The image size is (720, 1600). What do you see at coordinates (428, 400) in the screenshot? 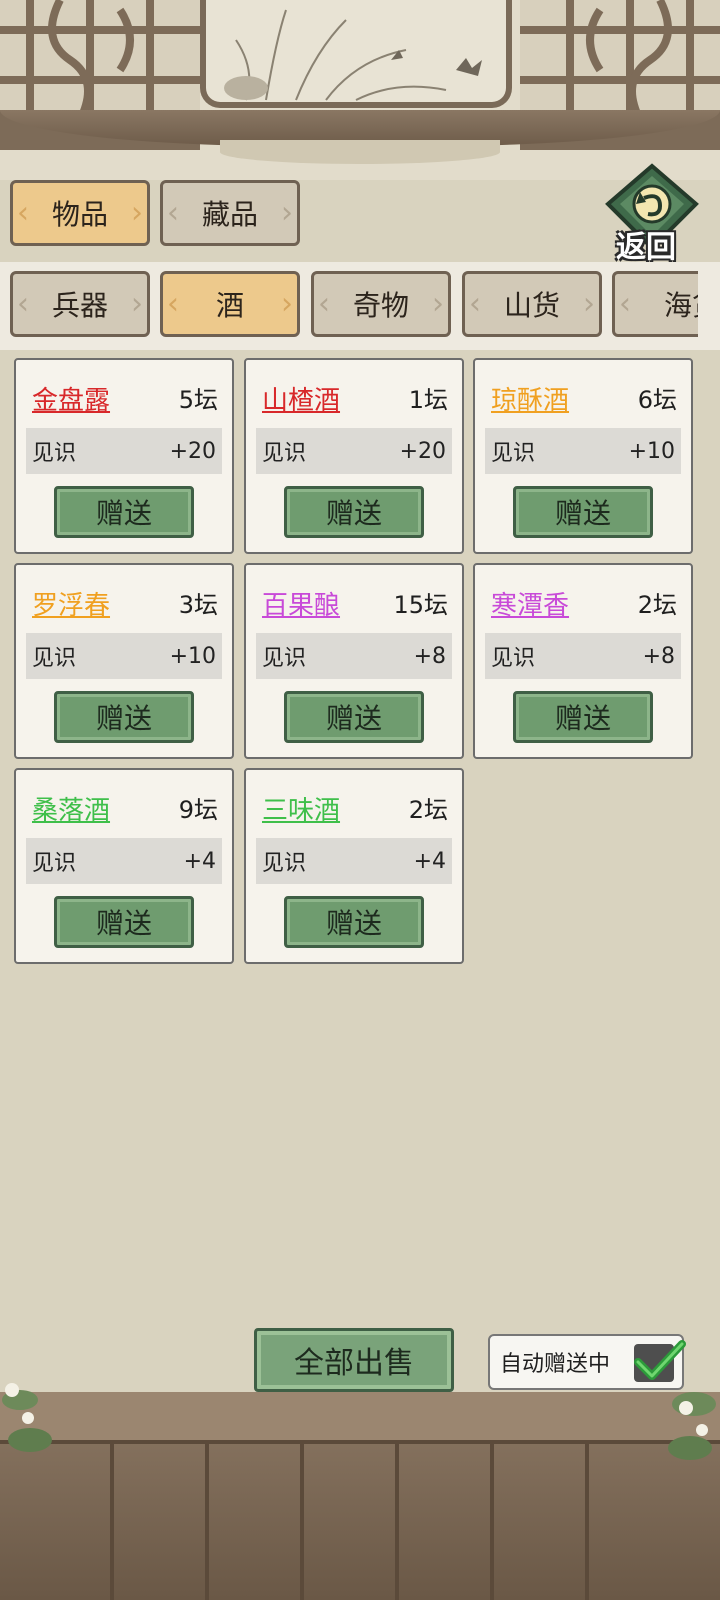
I see `item-quantity: 1坛` at bounding box center [428, 400].